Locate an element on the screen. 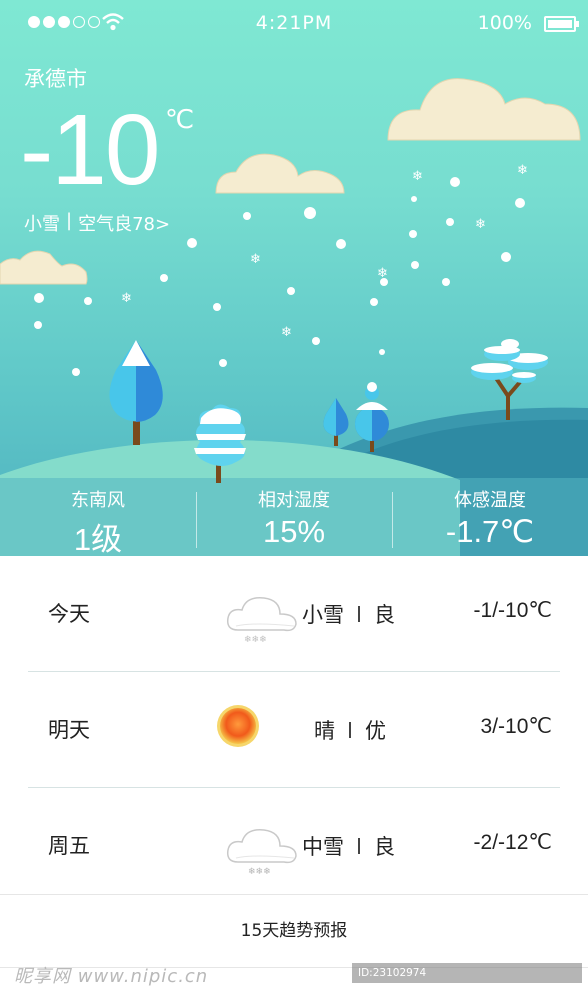 The height and width of the screenshot is (1003, 588). forecast-row-friday: 周五 ❄❄❄ 中雪 良 -2/-12℃ is located at coordinates (294, 845).